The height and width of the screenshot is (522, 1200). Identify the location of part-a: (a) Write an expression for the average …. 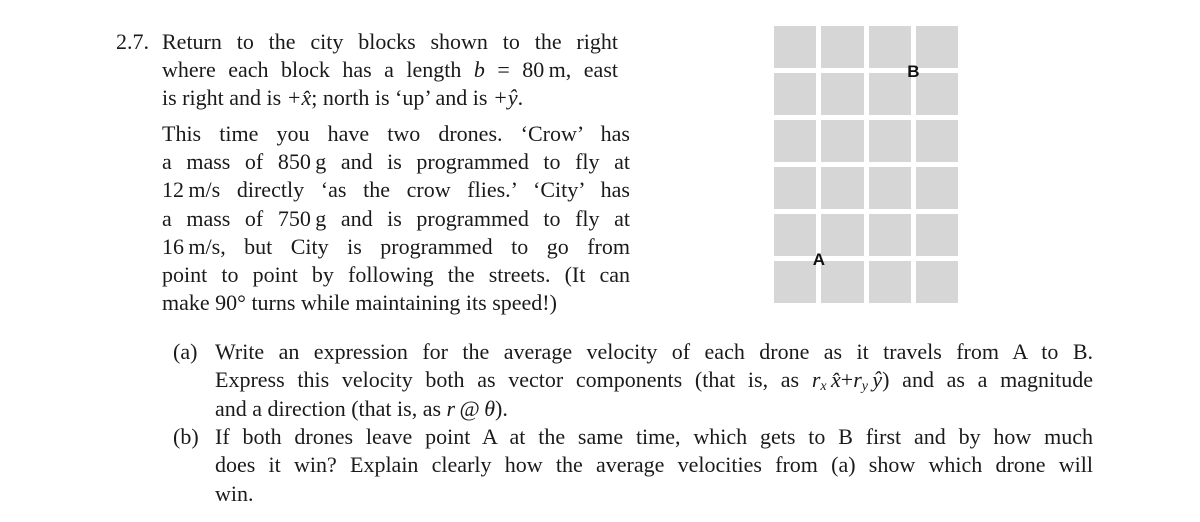
(633, 383).